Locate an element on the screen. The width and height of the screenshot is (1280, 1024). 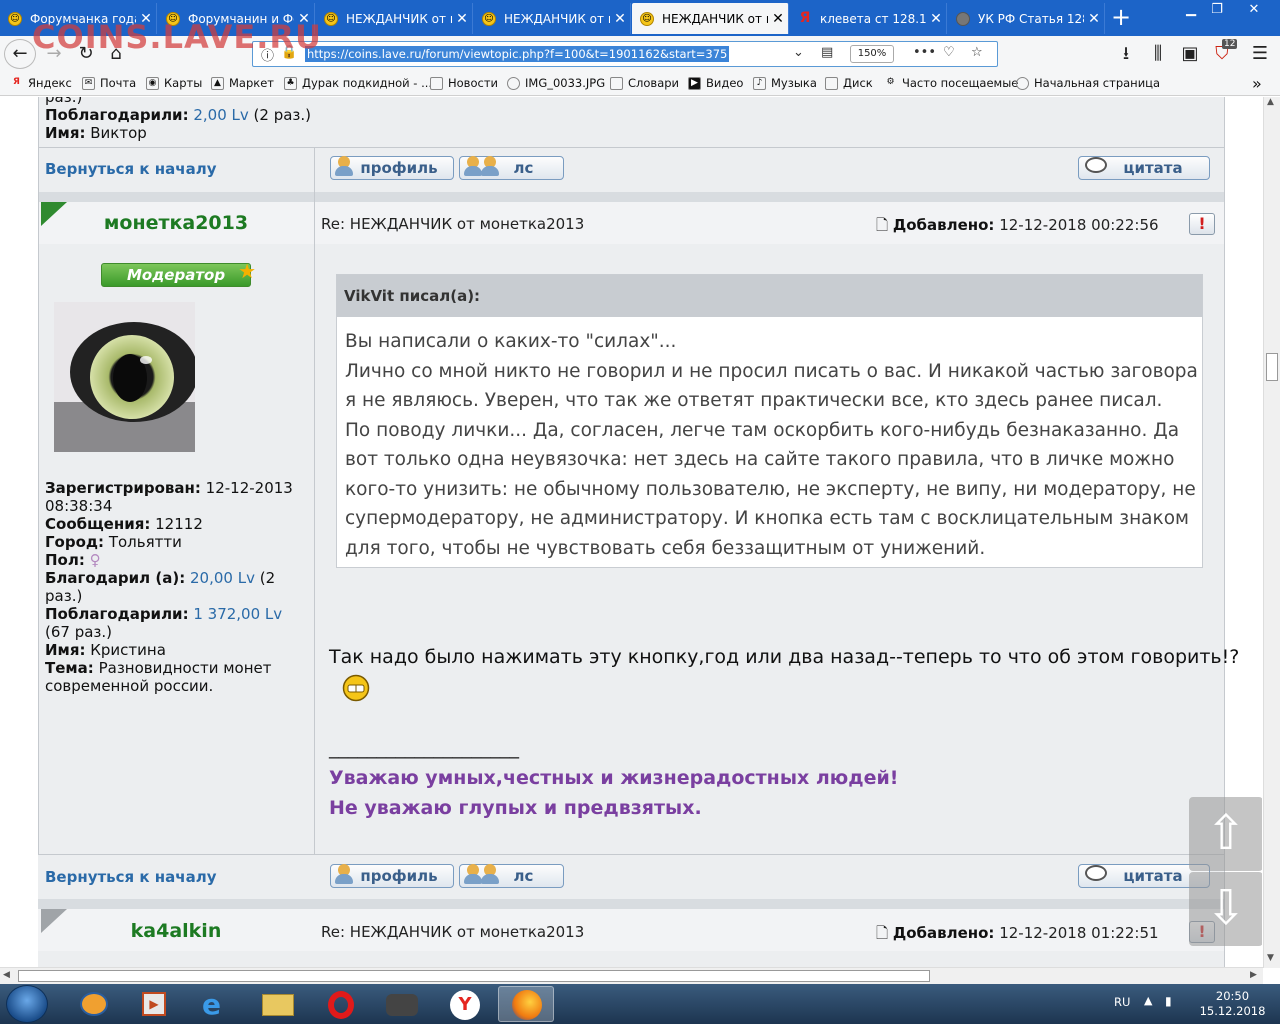
bookmark-maps: ◉ Карты is located at coordinates (174, 83).